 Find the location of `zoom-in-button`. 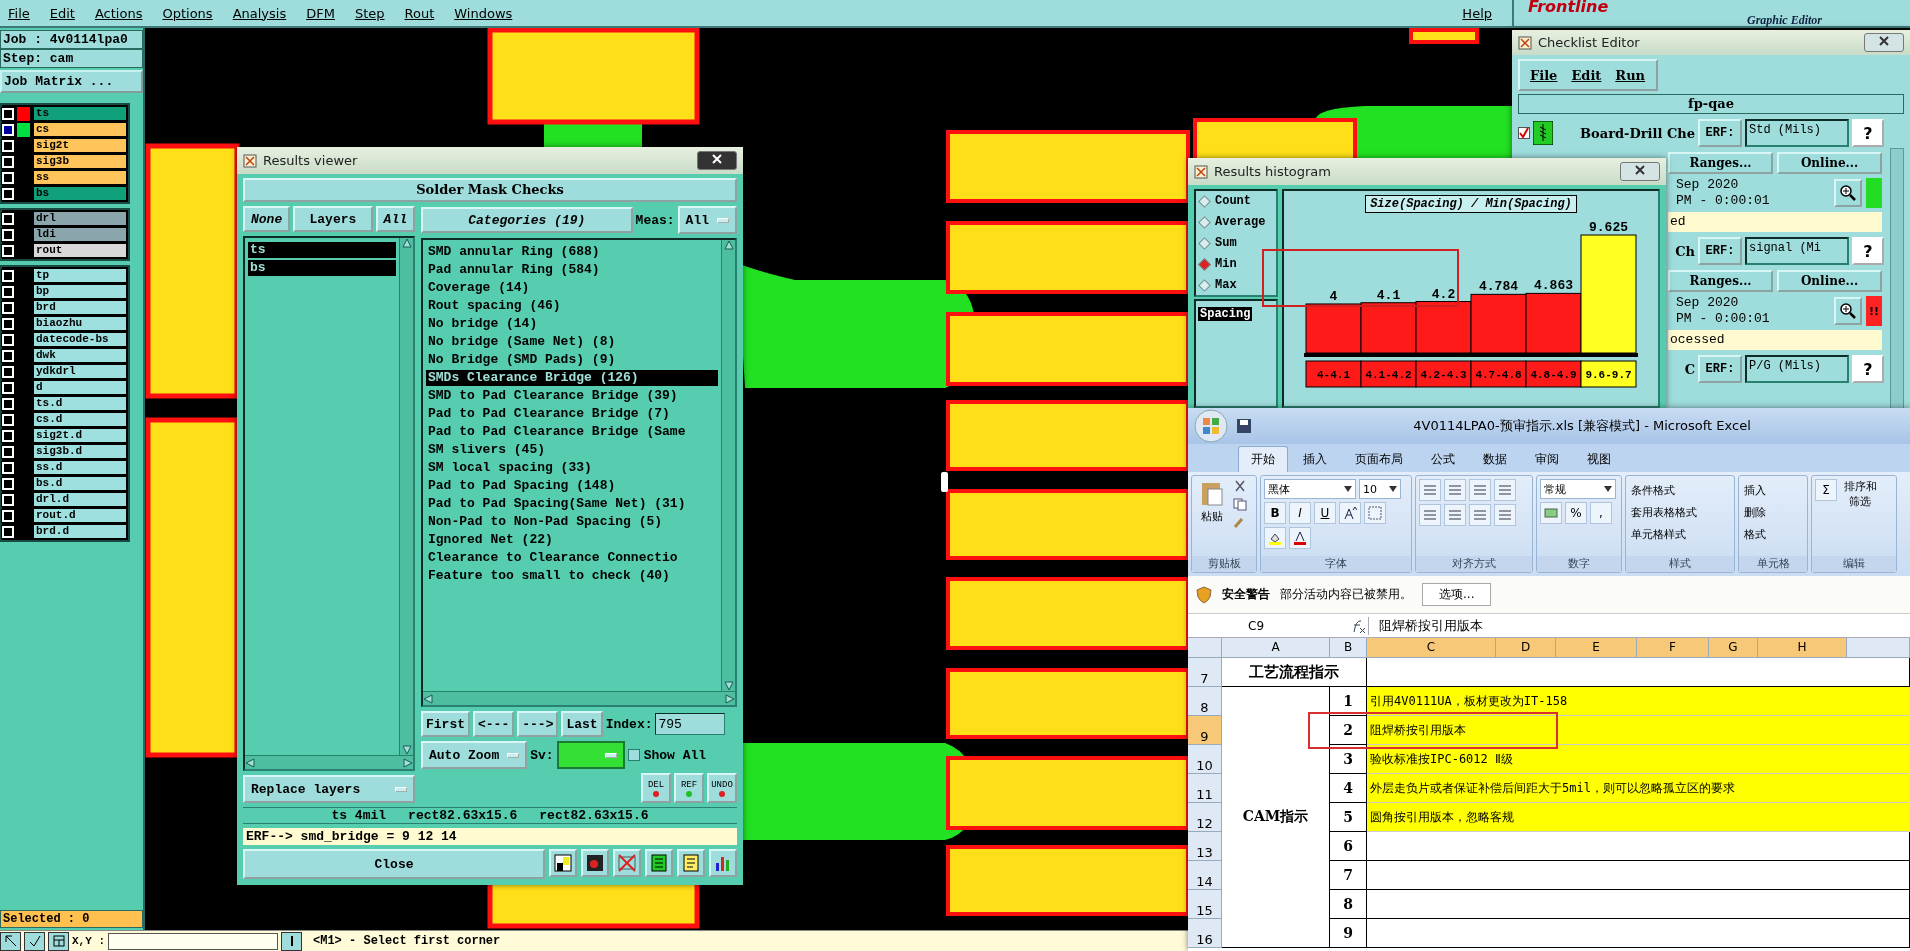

zoom-in-button is located at coordinates (1848, 193).